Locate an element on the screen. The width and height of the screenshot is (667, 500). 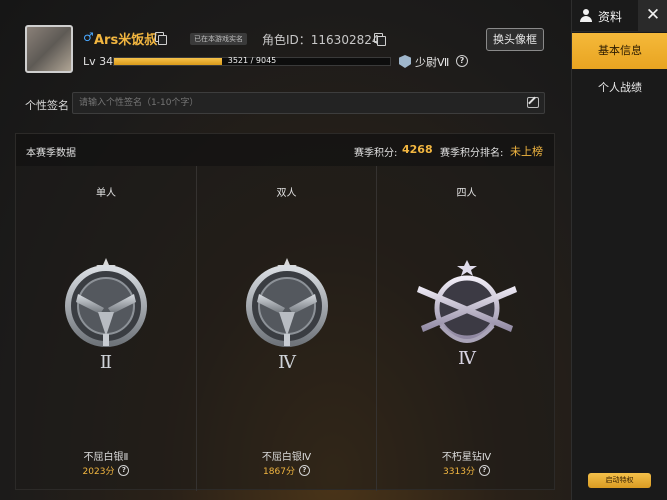
season-score-value: 4268 is located at coordinates (417, 149).